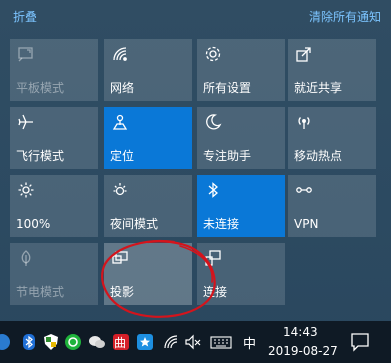 This screenshot has height=363, width=391. What do you see at coordinates (303, 54) in the screenshot?
I see `share-icon` at bounding box center [303, 54].